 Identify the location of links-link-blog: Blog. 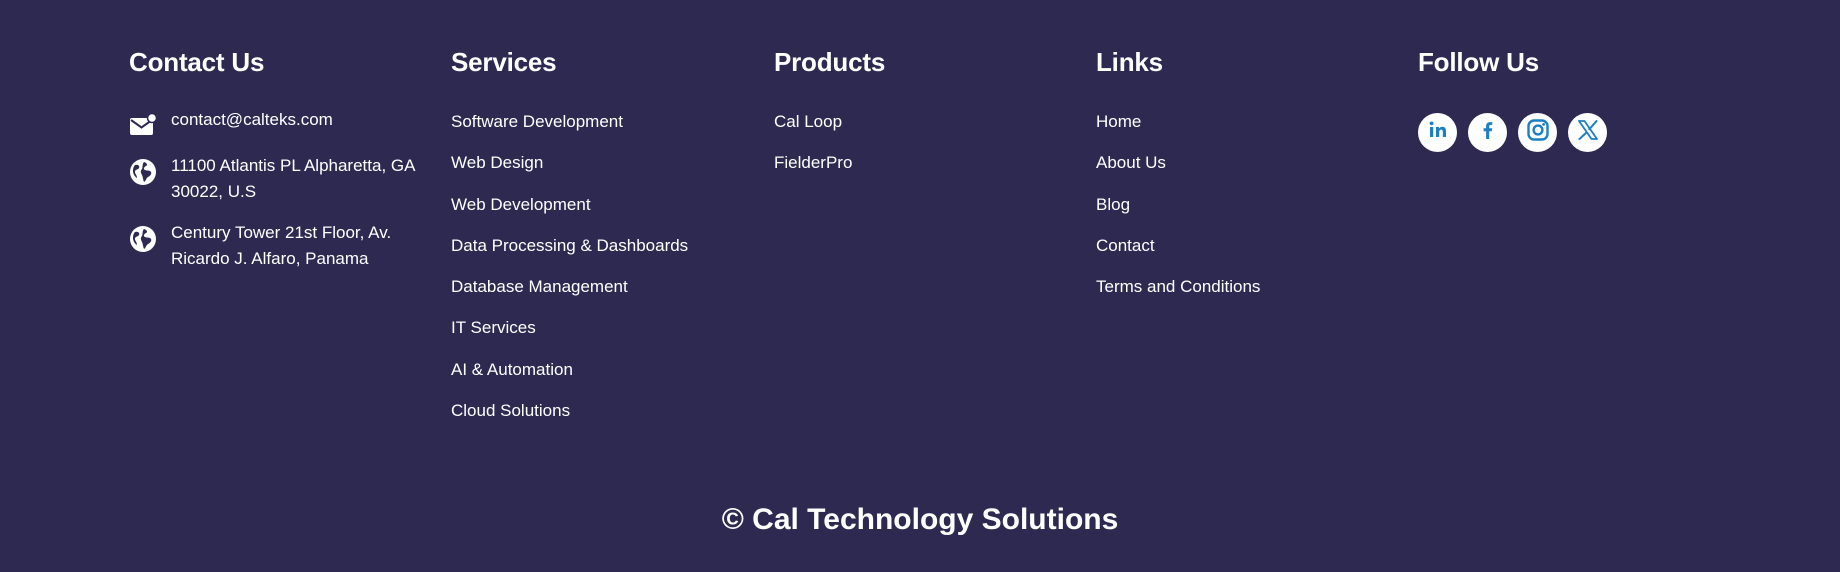
(1178, 213).